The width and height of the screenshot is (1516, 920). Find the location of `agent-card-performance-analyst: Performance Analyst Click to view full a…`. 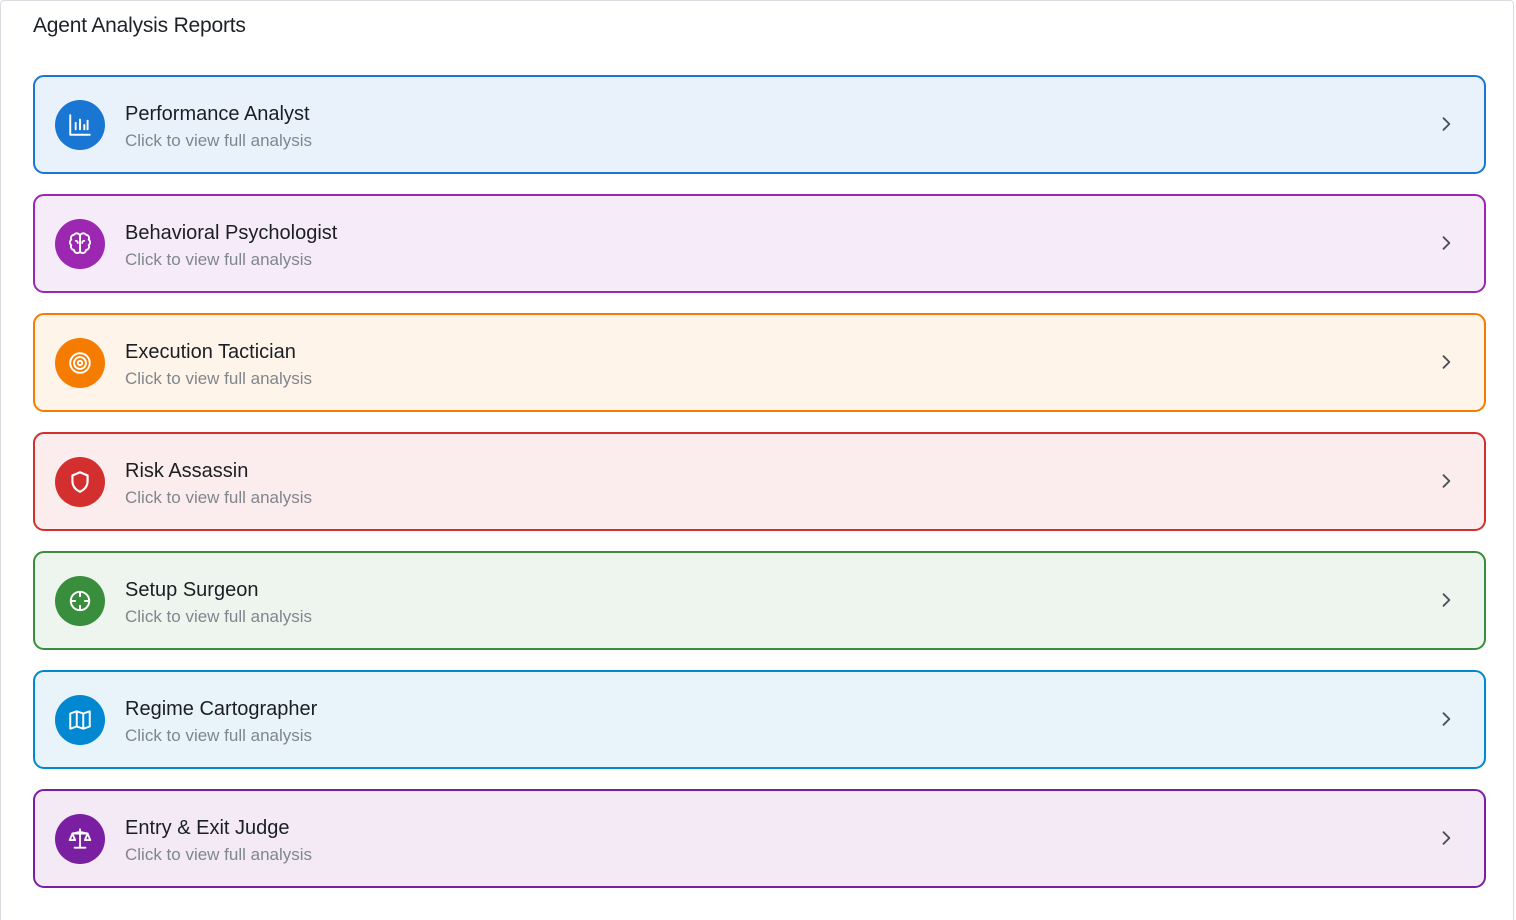

agent-card-performance-analyst: Performance Analyst Click to view full a… is located at coordinates (759, 124).